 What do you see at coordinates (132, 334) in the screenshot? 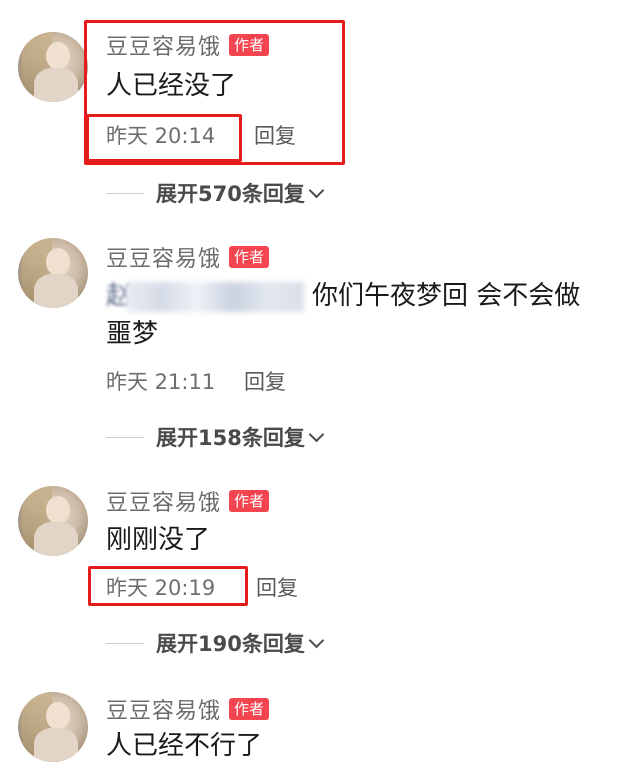
I see `comment-text-line2: 噩梦` at bounding box center [132, 334].